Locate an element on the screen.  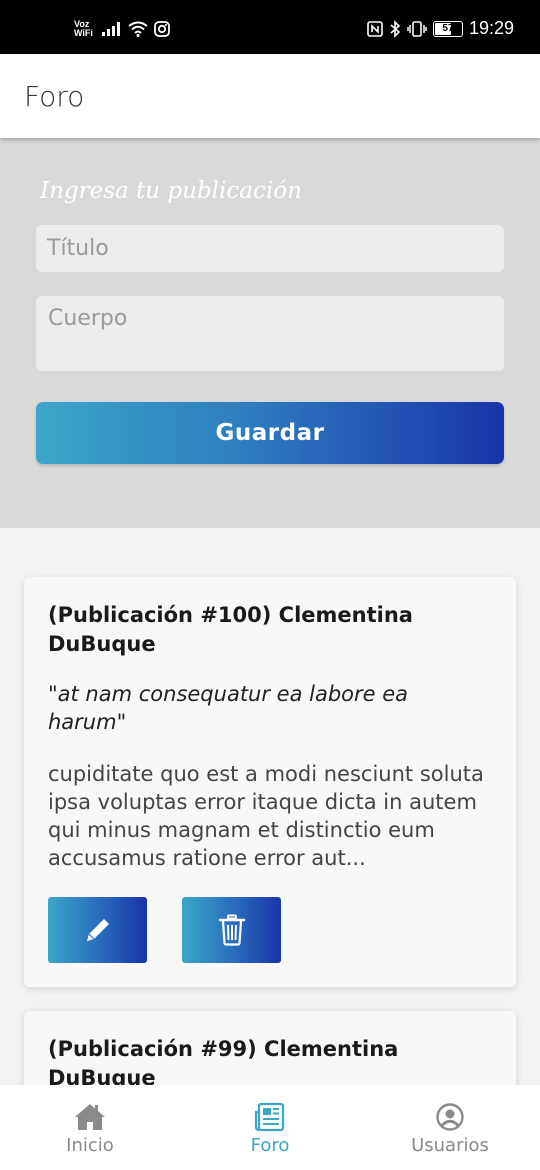
nav-label-inicio: Inicio is located at coordinates (90, 1145).